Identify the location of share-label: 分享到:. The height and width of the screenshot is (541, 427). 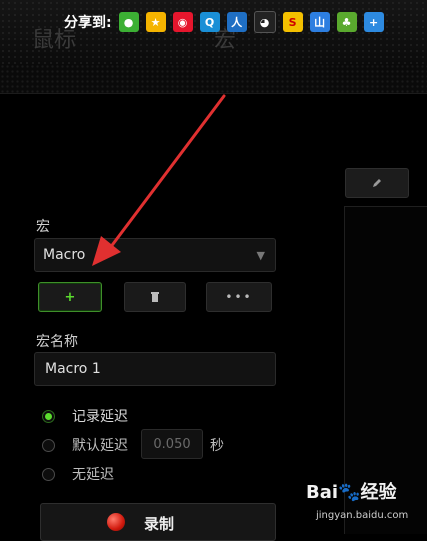
(88, 23).